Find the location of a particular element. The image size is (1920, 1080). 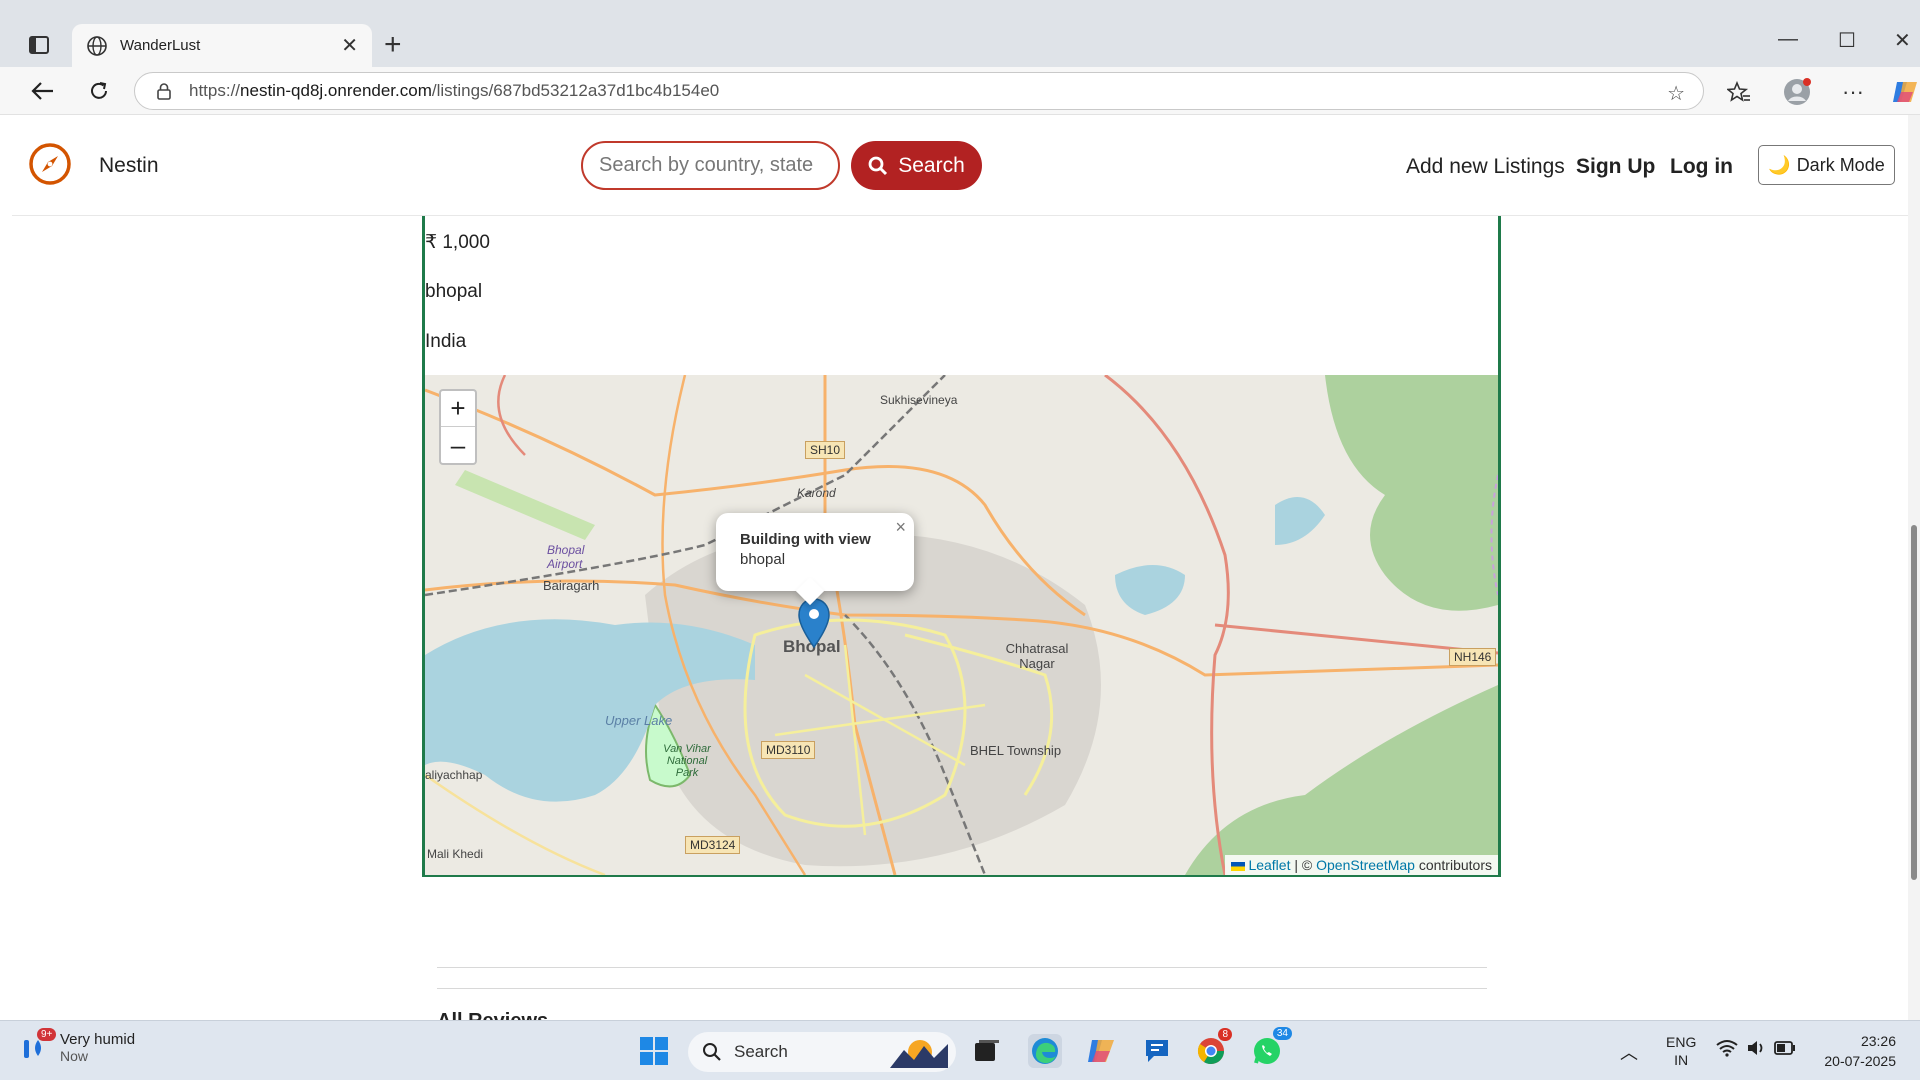

search-input is located at coordinates (710, 165).